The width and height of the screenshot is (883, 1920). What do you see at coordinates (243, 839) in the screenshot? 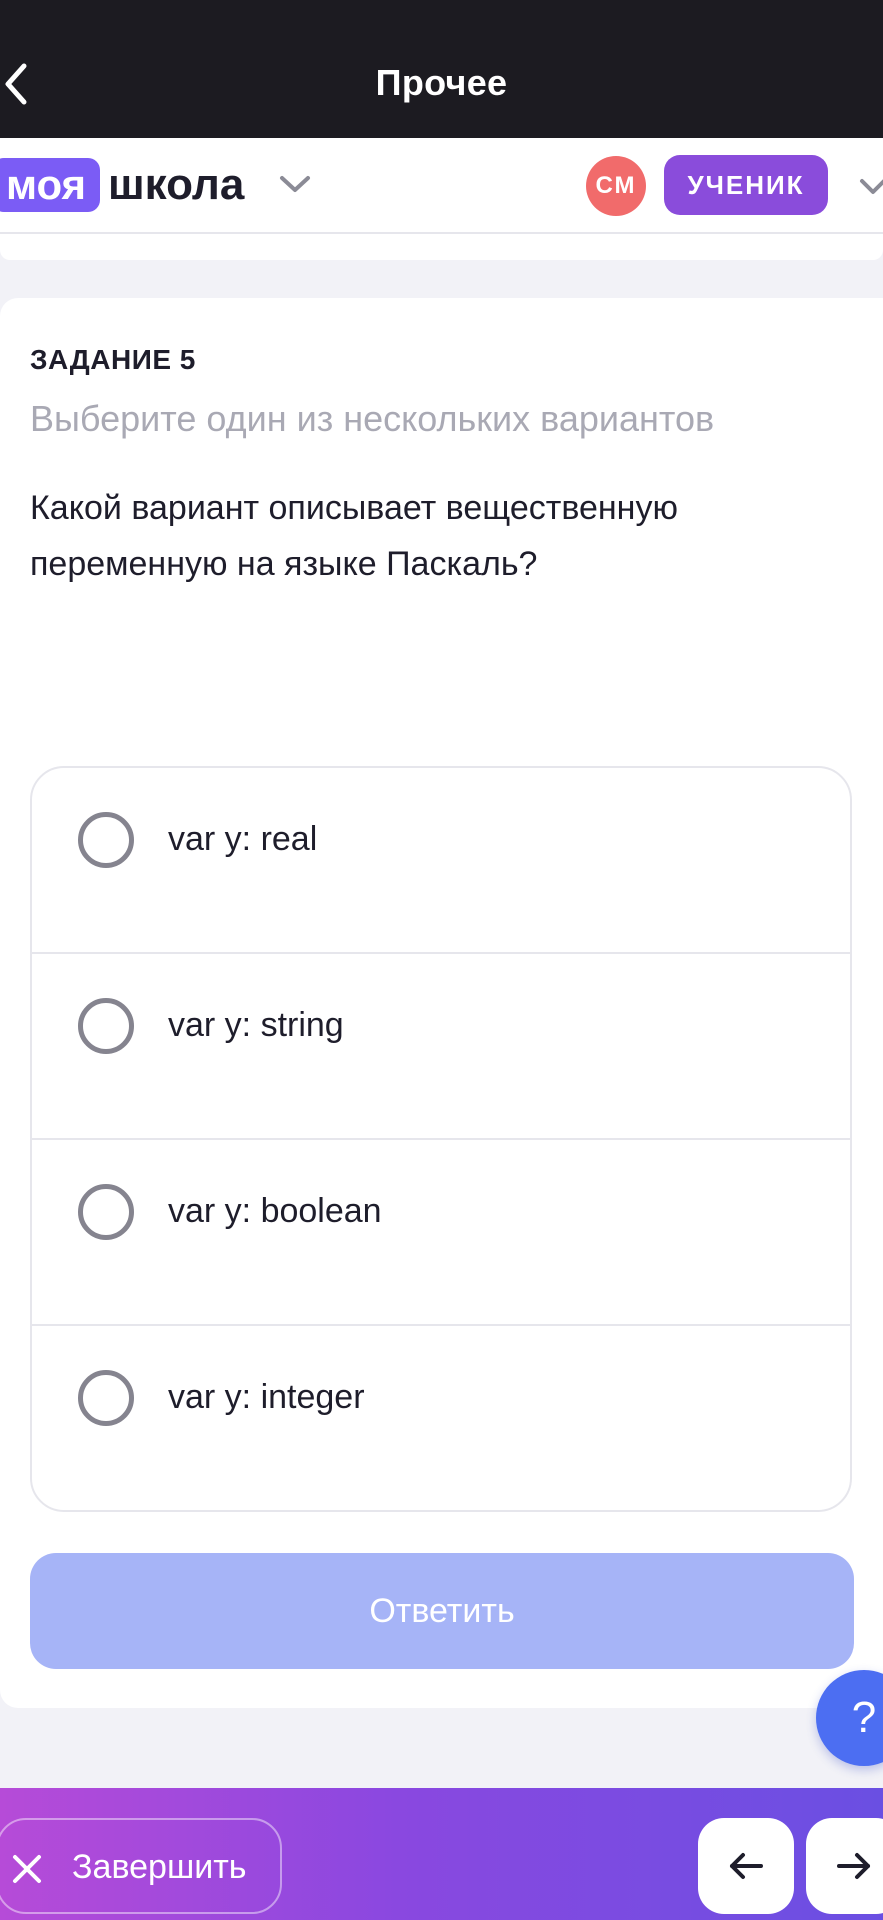
I see `option-label: var y: real` at bounding box center [243, 839].